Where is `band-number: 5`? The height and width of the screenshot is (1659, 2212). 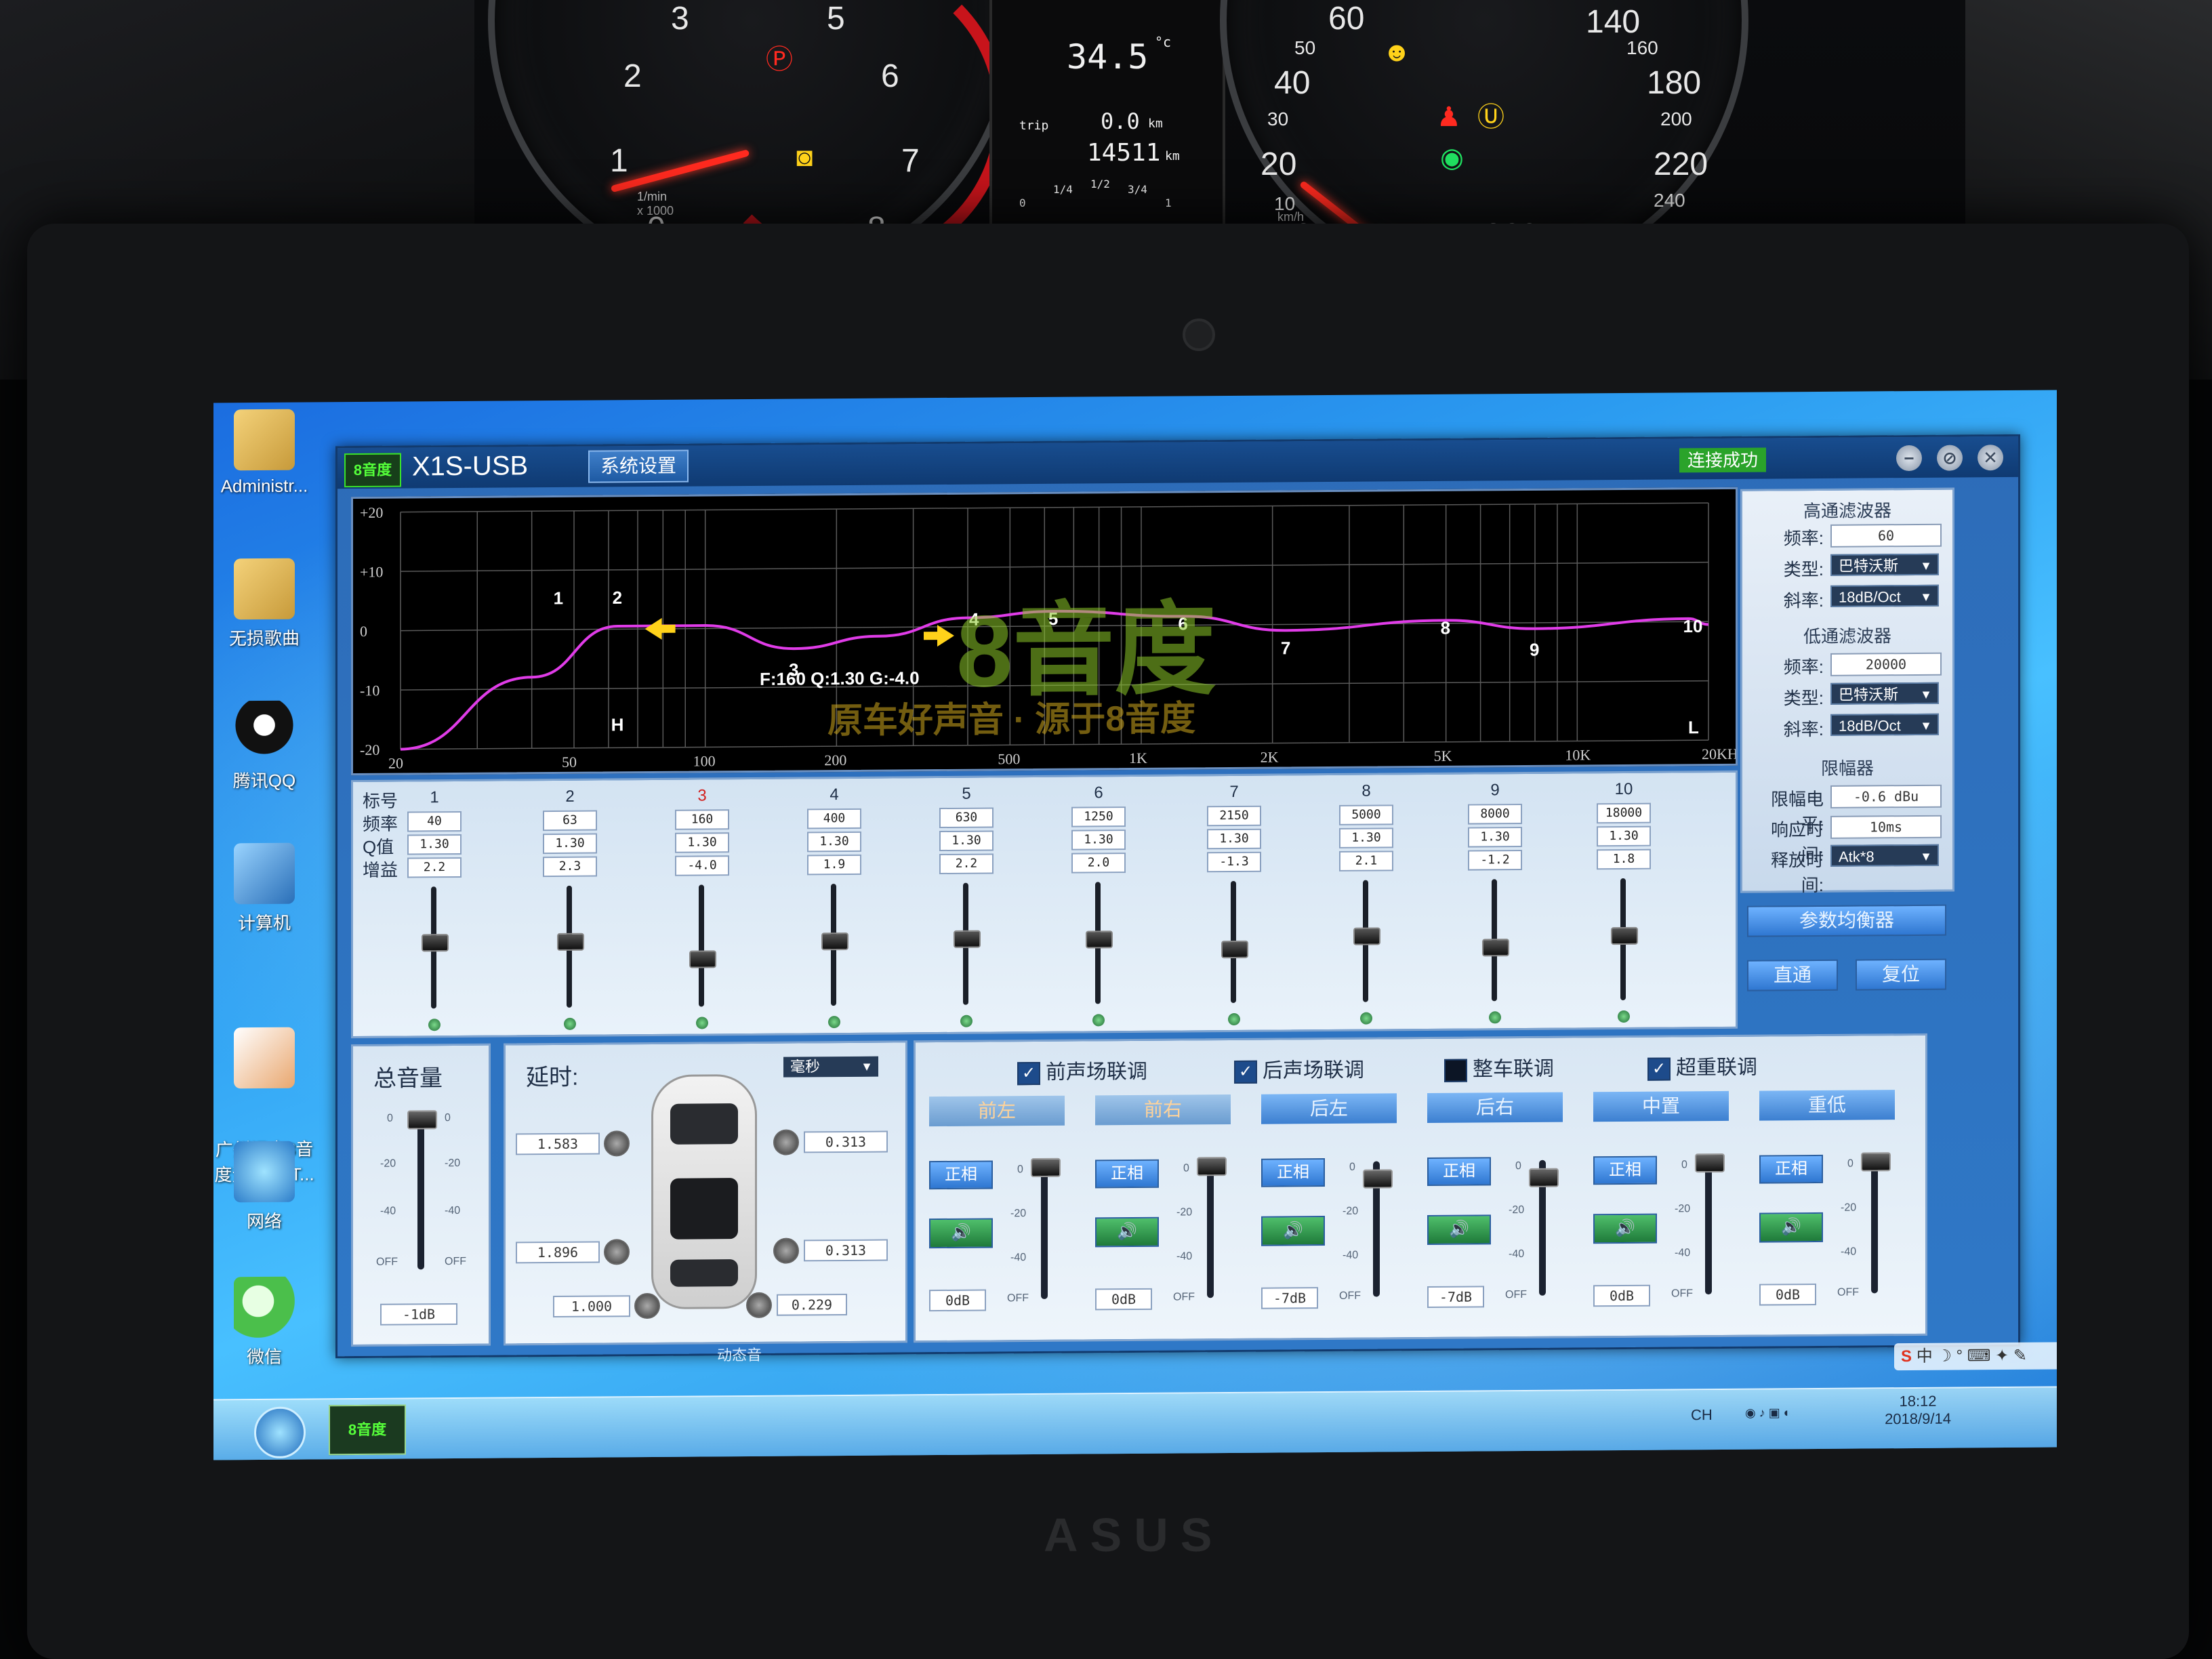
band-number: 5 is located at coordinates (966, 795).